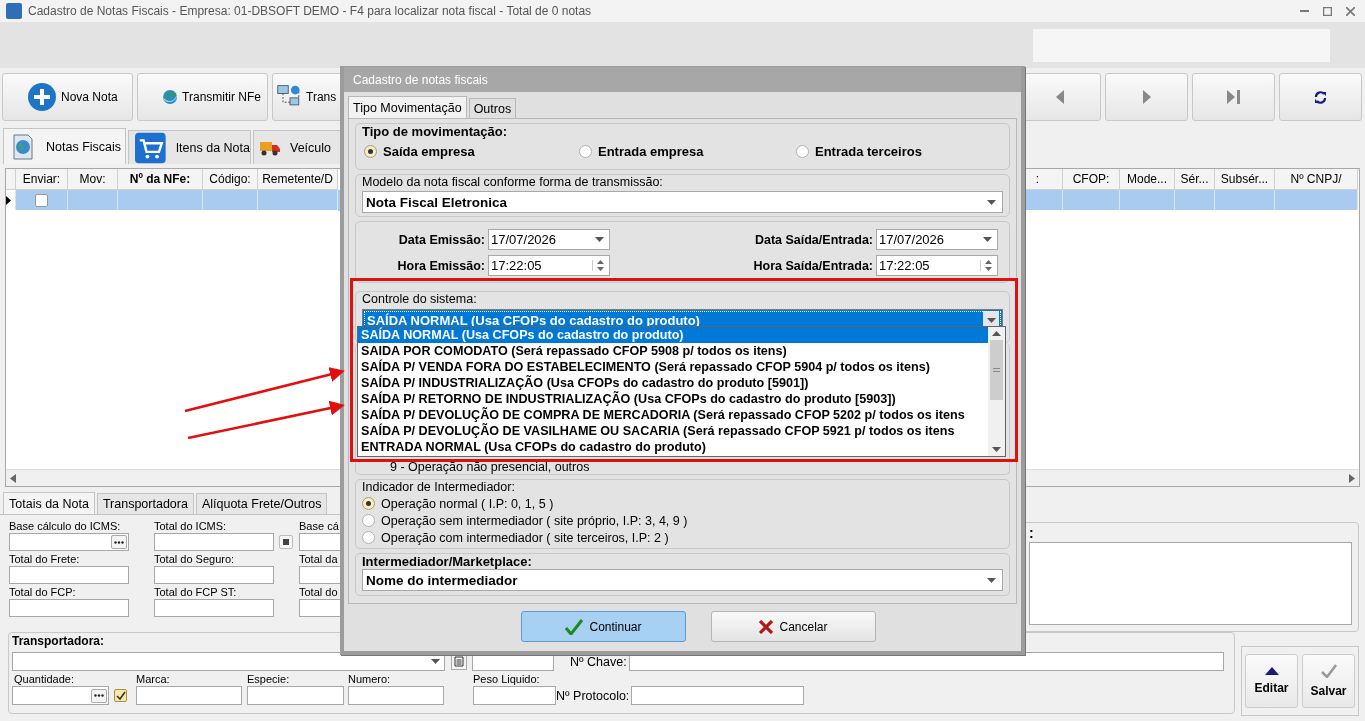  Describe the element at coordinates (593, 695) in the screenshot. I see `field-label: Nº Protocolo:` at that location.